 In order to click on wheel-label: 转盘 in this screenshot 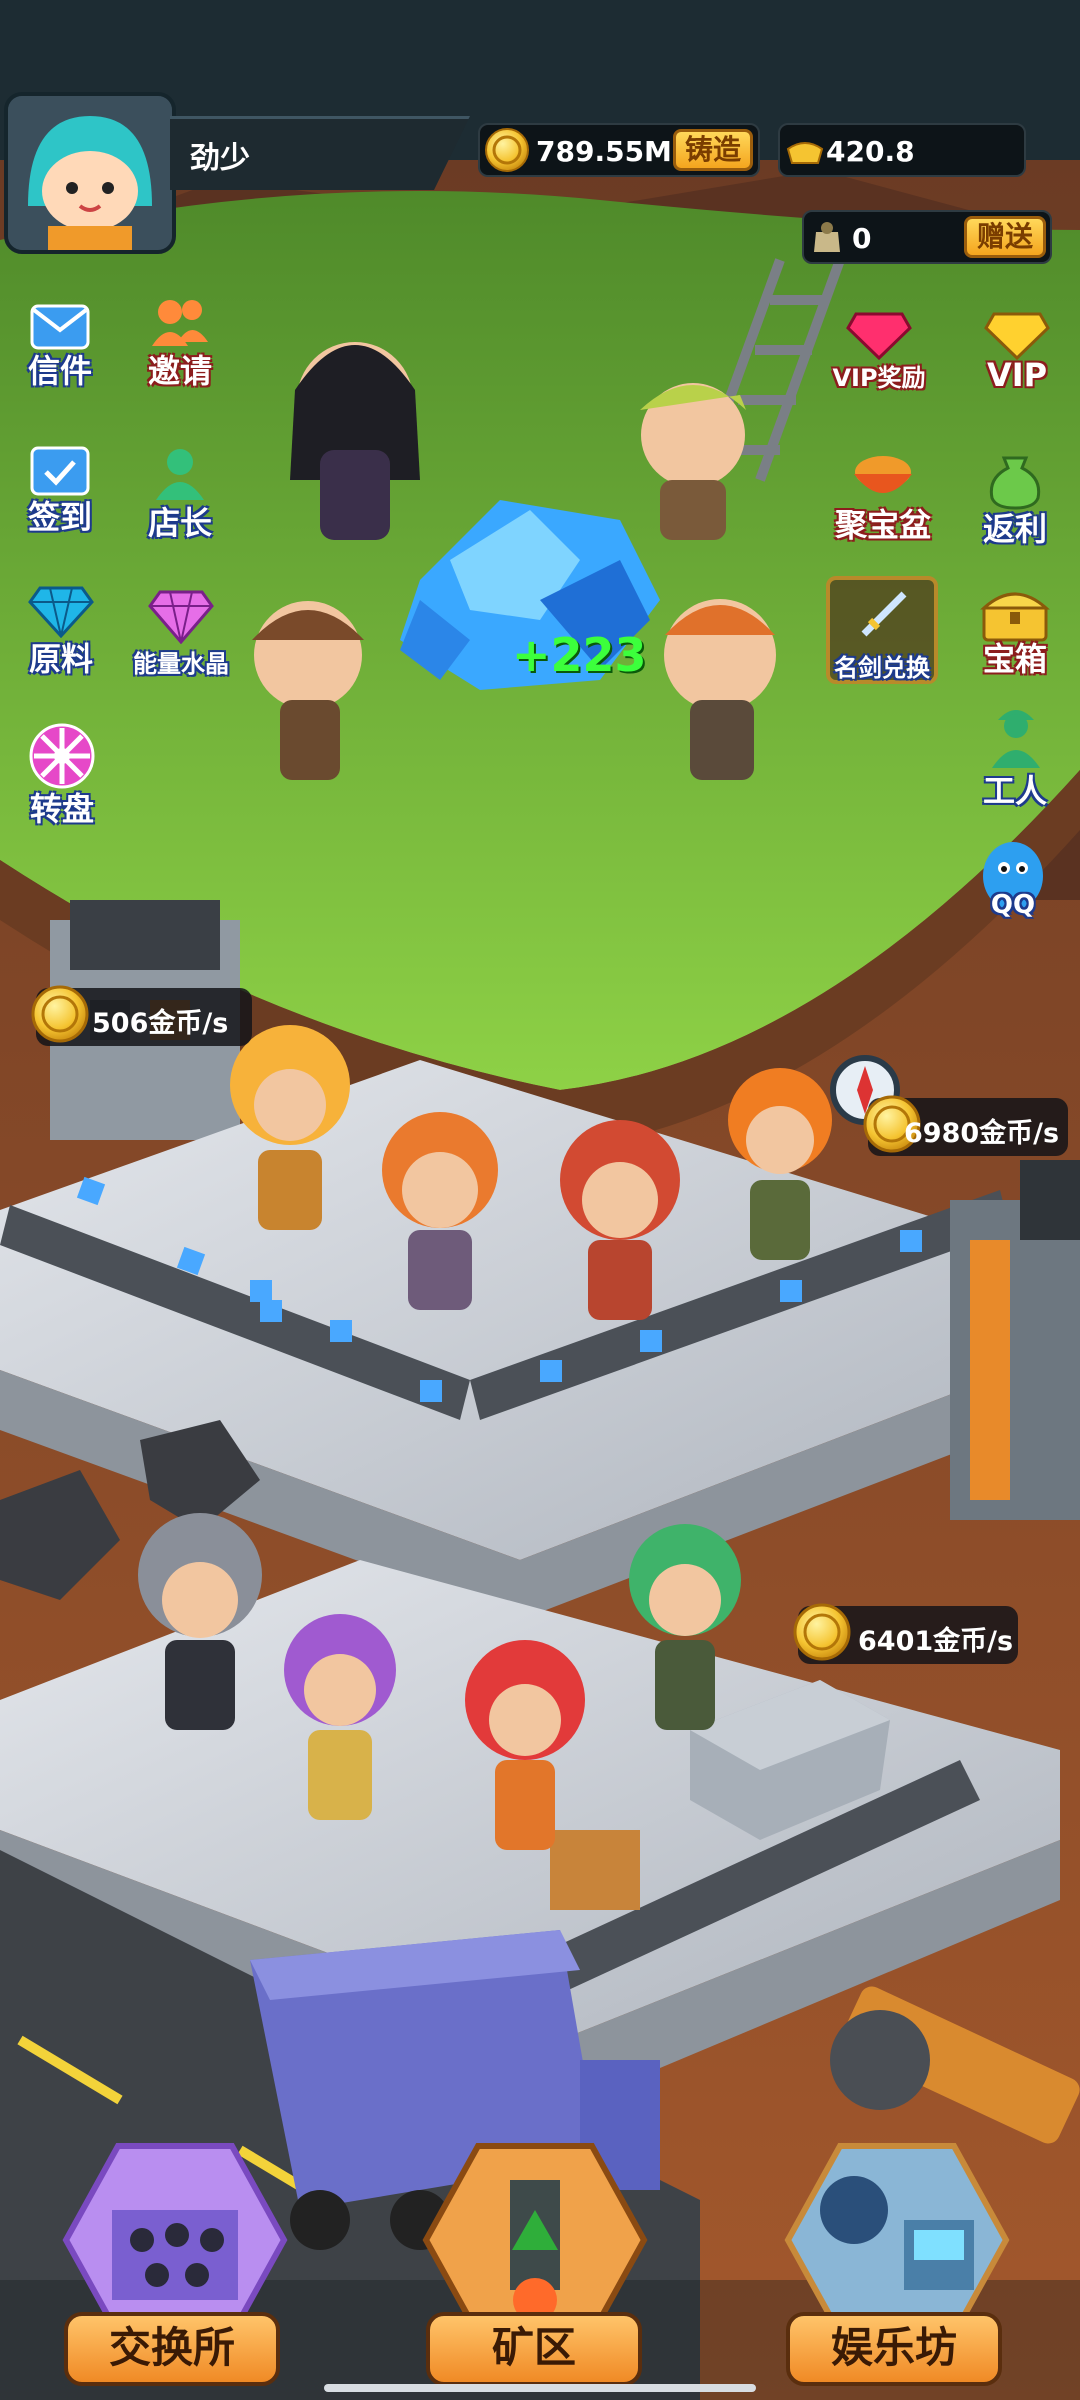, I will do `click(61, 809)`.